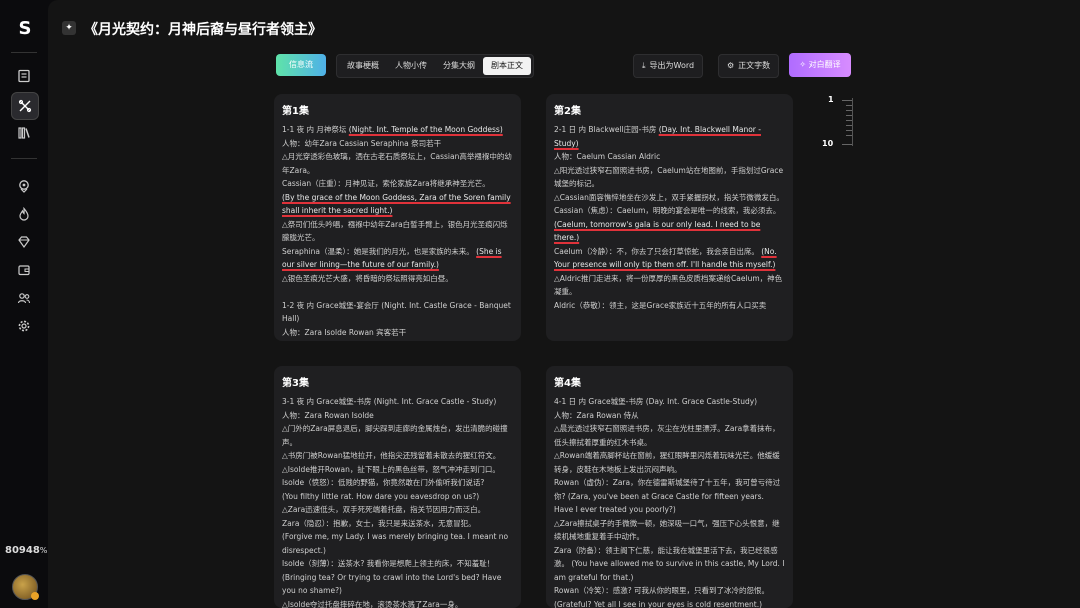 Image resolution: width=1080 pixels, height=608 pixels. I want to click on script-text: 2-1 日 内 Blackwell庄园-书房, so click(606, 129).